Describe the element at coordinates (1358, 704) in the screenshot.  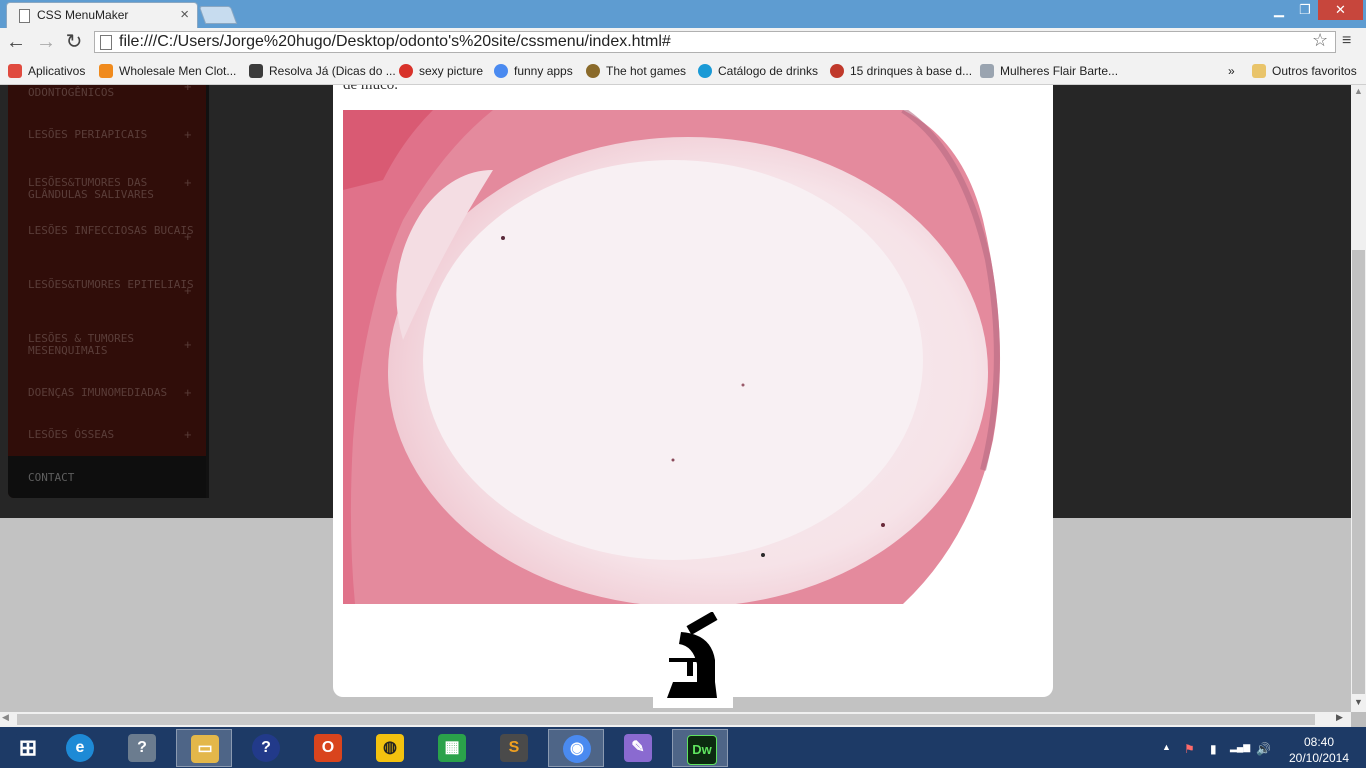
I see `scroll-down-arrow-icon: ▼` at that location.